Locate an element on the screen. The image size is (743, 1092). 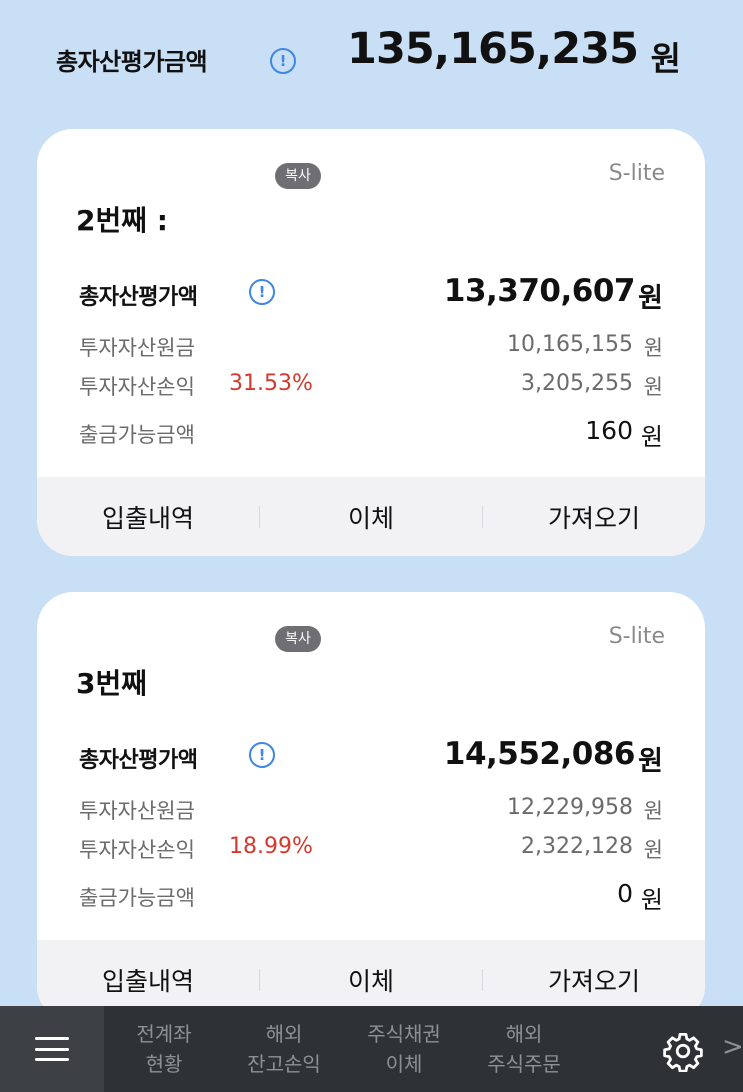
profit-percent: 31.53% is located at coordinates (271, 383).